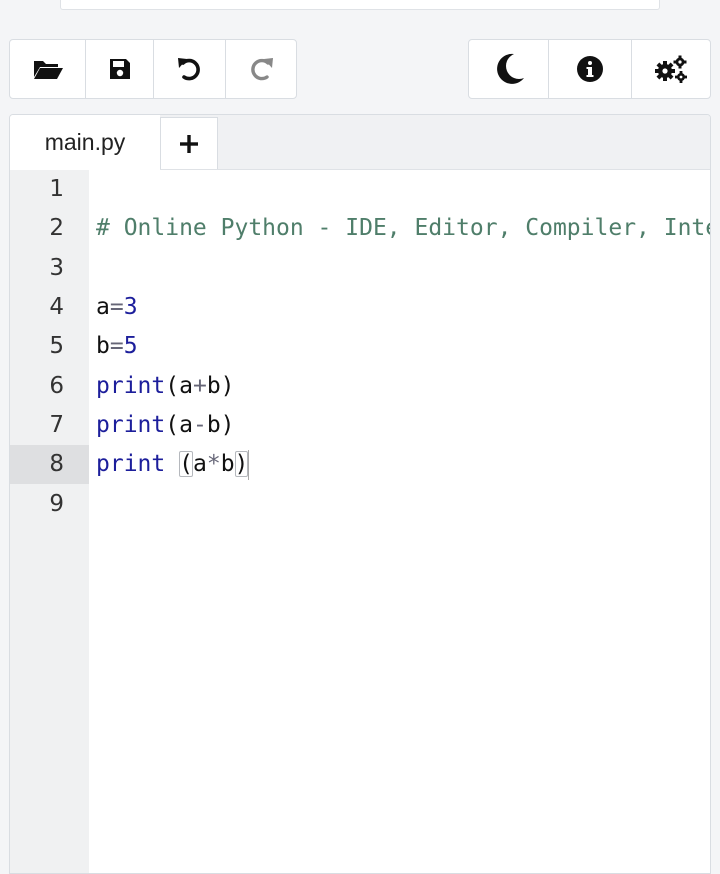  Describe the element at coordinates (103, 346) in the screenshot. I see `identifier: b` at that location.